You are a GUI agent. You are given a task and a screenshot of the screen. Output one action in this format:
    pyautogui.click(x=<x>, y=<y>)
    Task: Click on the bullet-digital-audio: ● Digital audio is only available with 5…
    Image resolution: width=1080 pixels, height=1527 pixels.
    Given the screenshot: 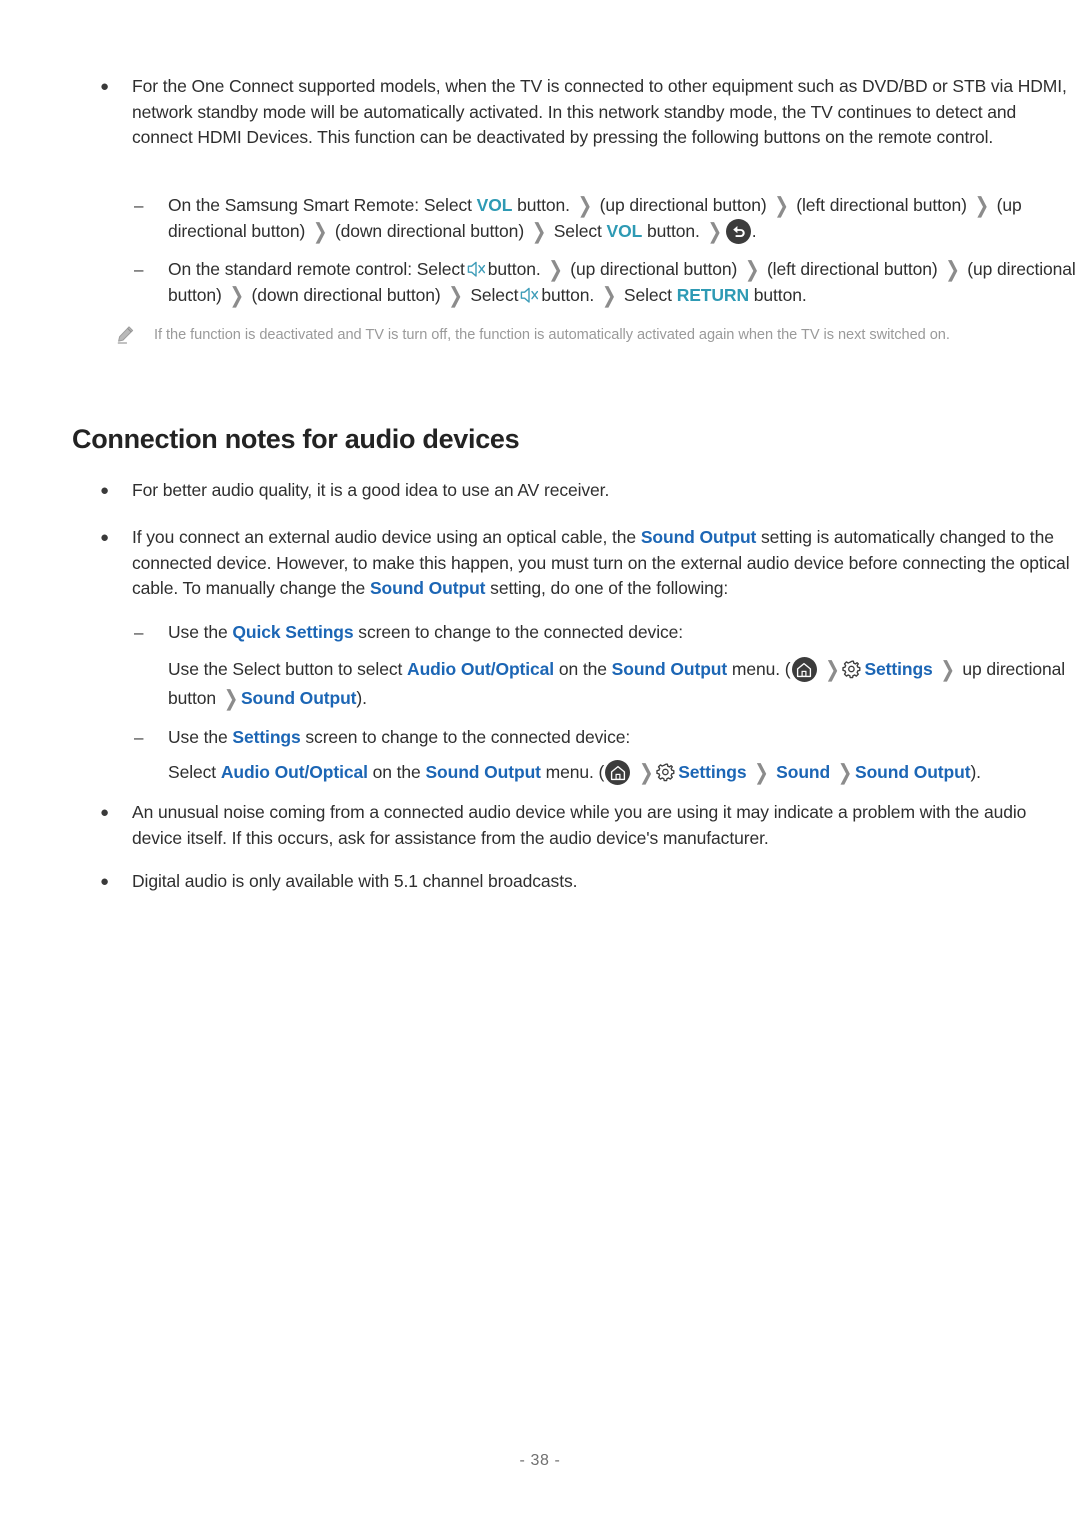 What is the action you would take?
    pyautogui.click(x=588, y=882)
    